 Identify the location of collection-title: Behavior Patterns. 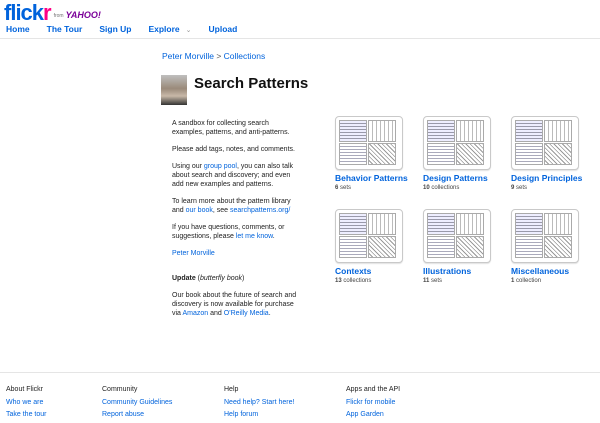
(377, 178).